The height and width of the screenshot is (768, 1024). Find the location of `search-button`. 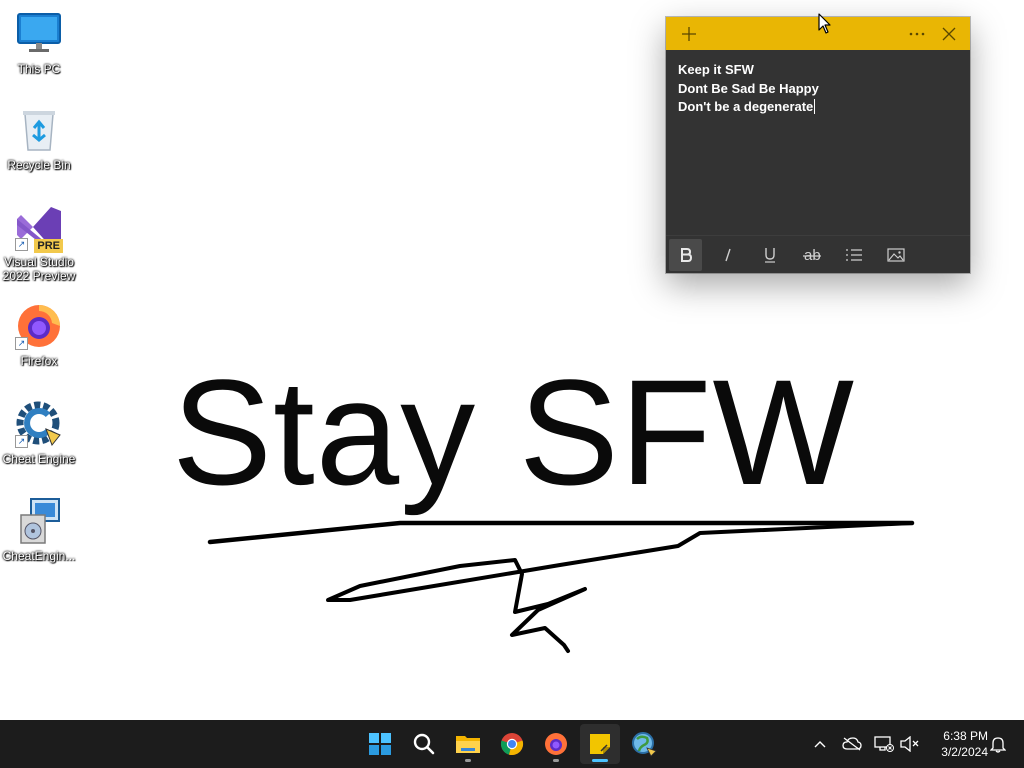

search-button is located at coordinates (424, 744).